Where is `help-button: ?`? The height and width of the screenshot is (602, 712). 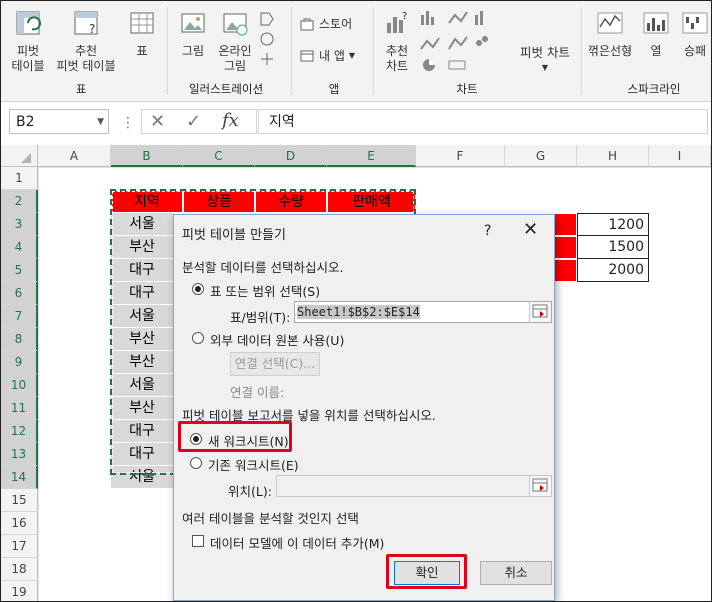 help-button: ? is located at coordinates (487, 231).